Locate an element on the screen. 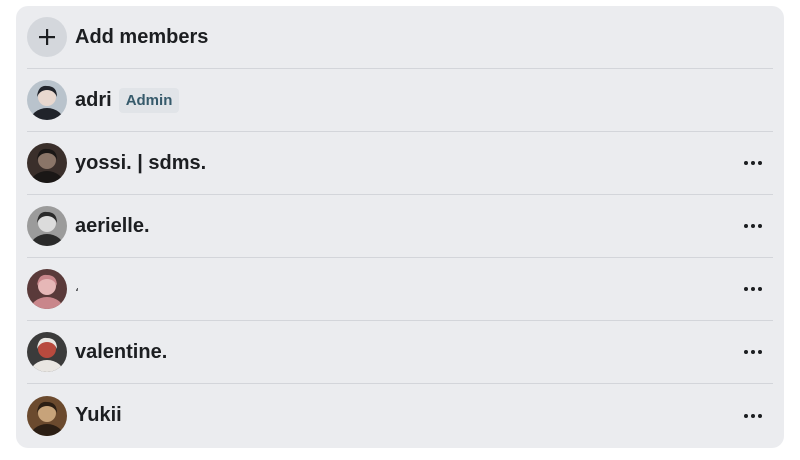  member-row: yossi. | sdms. is located at coordinates (400, 163).